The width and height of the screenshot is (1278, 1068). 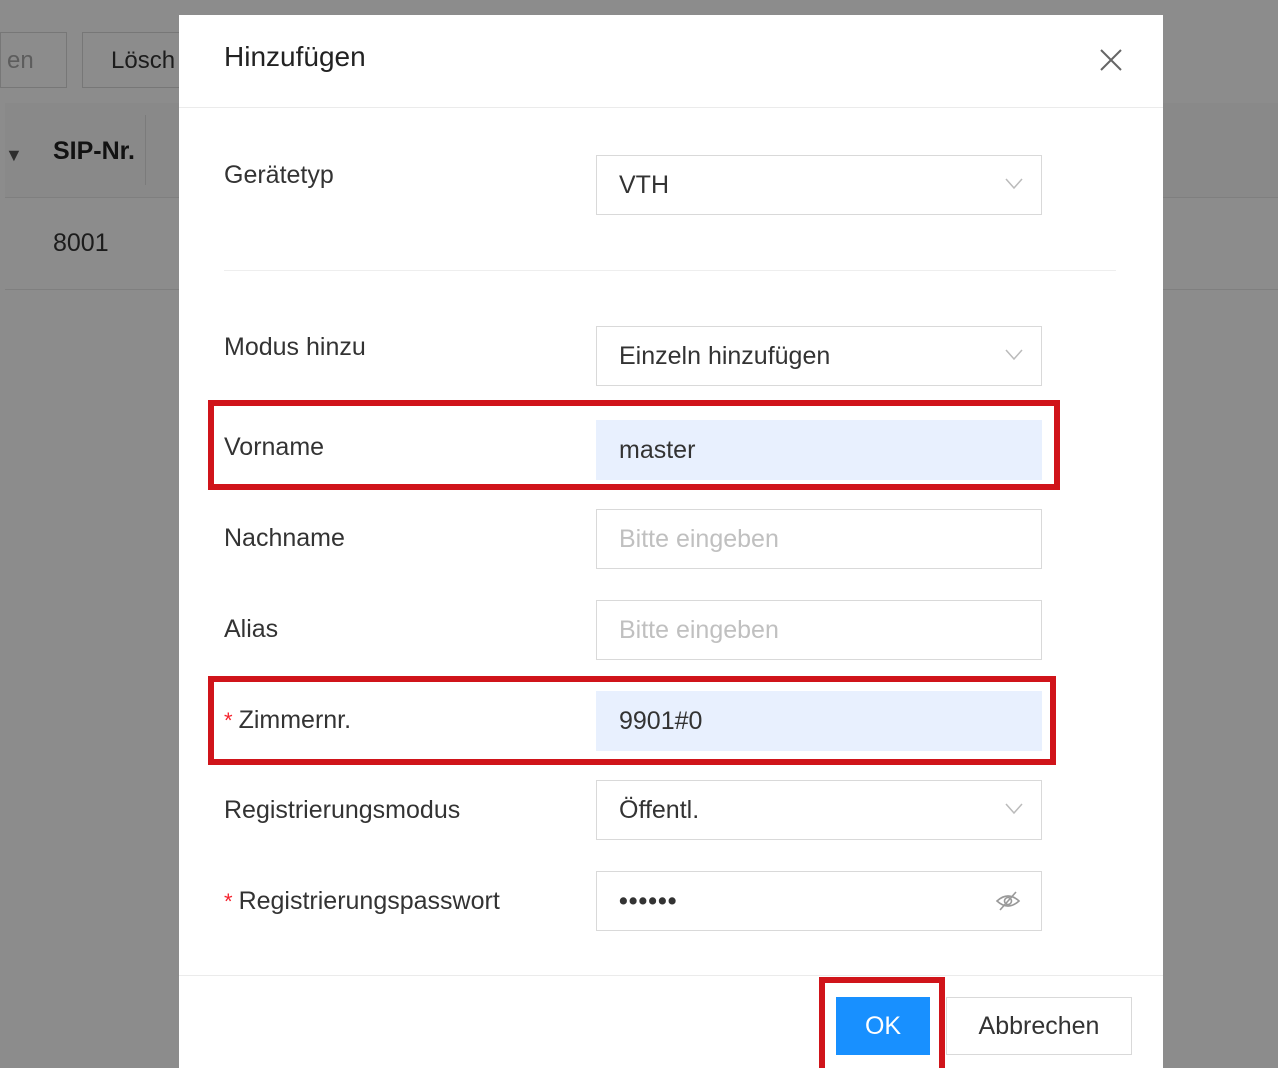 What do you see at coordinates (809, 721) in the screenshot?
I see `room-no-input` at bounding box center [809, 721].